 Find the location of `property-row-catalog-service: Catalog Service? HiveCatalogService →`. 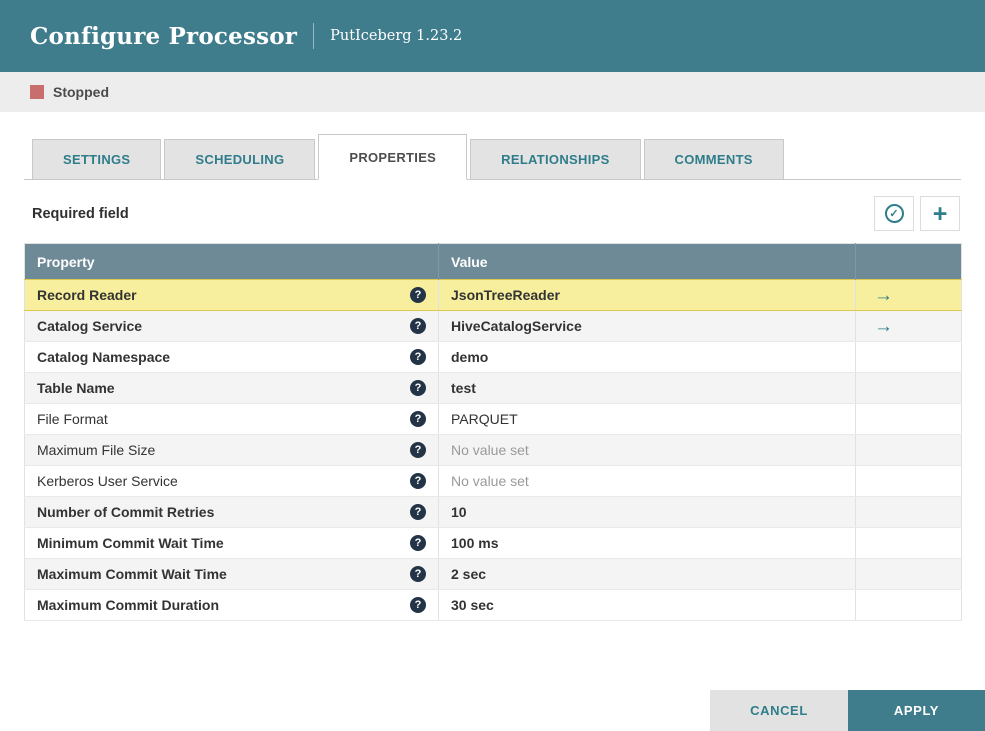

property-row-catalog-service: Catalog Service? HiveCatalogService → is located at coordinates (493, 326).